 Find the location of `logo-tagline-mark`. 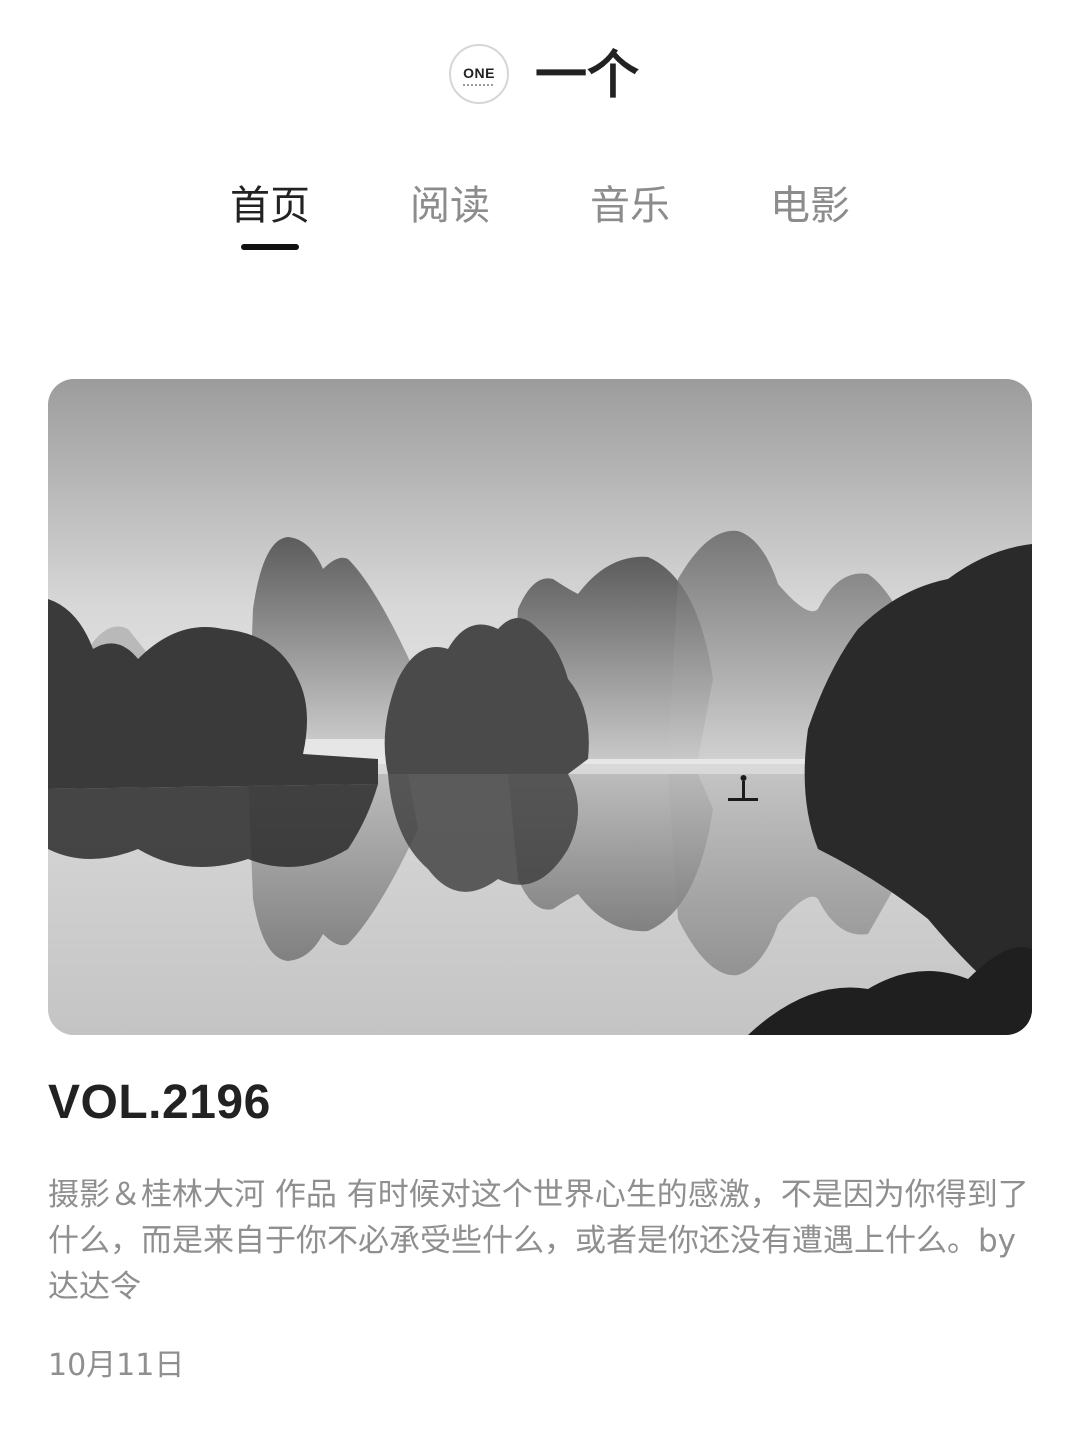

logo-tagline-mark is located at coordinates (479, 85).